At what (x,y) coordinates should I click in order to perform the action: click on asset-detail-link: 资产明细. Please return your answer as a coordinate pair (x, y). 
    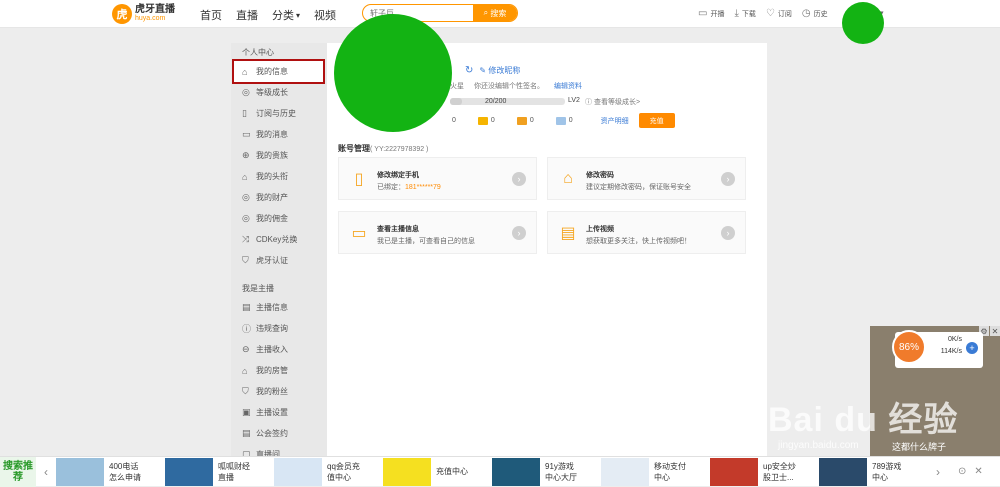
    Looking at the image, I should click on (615, 121).